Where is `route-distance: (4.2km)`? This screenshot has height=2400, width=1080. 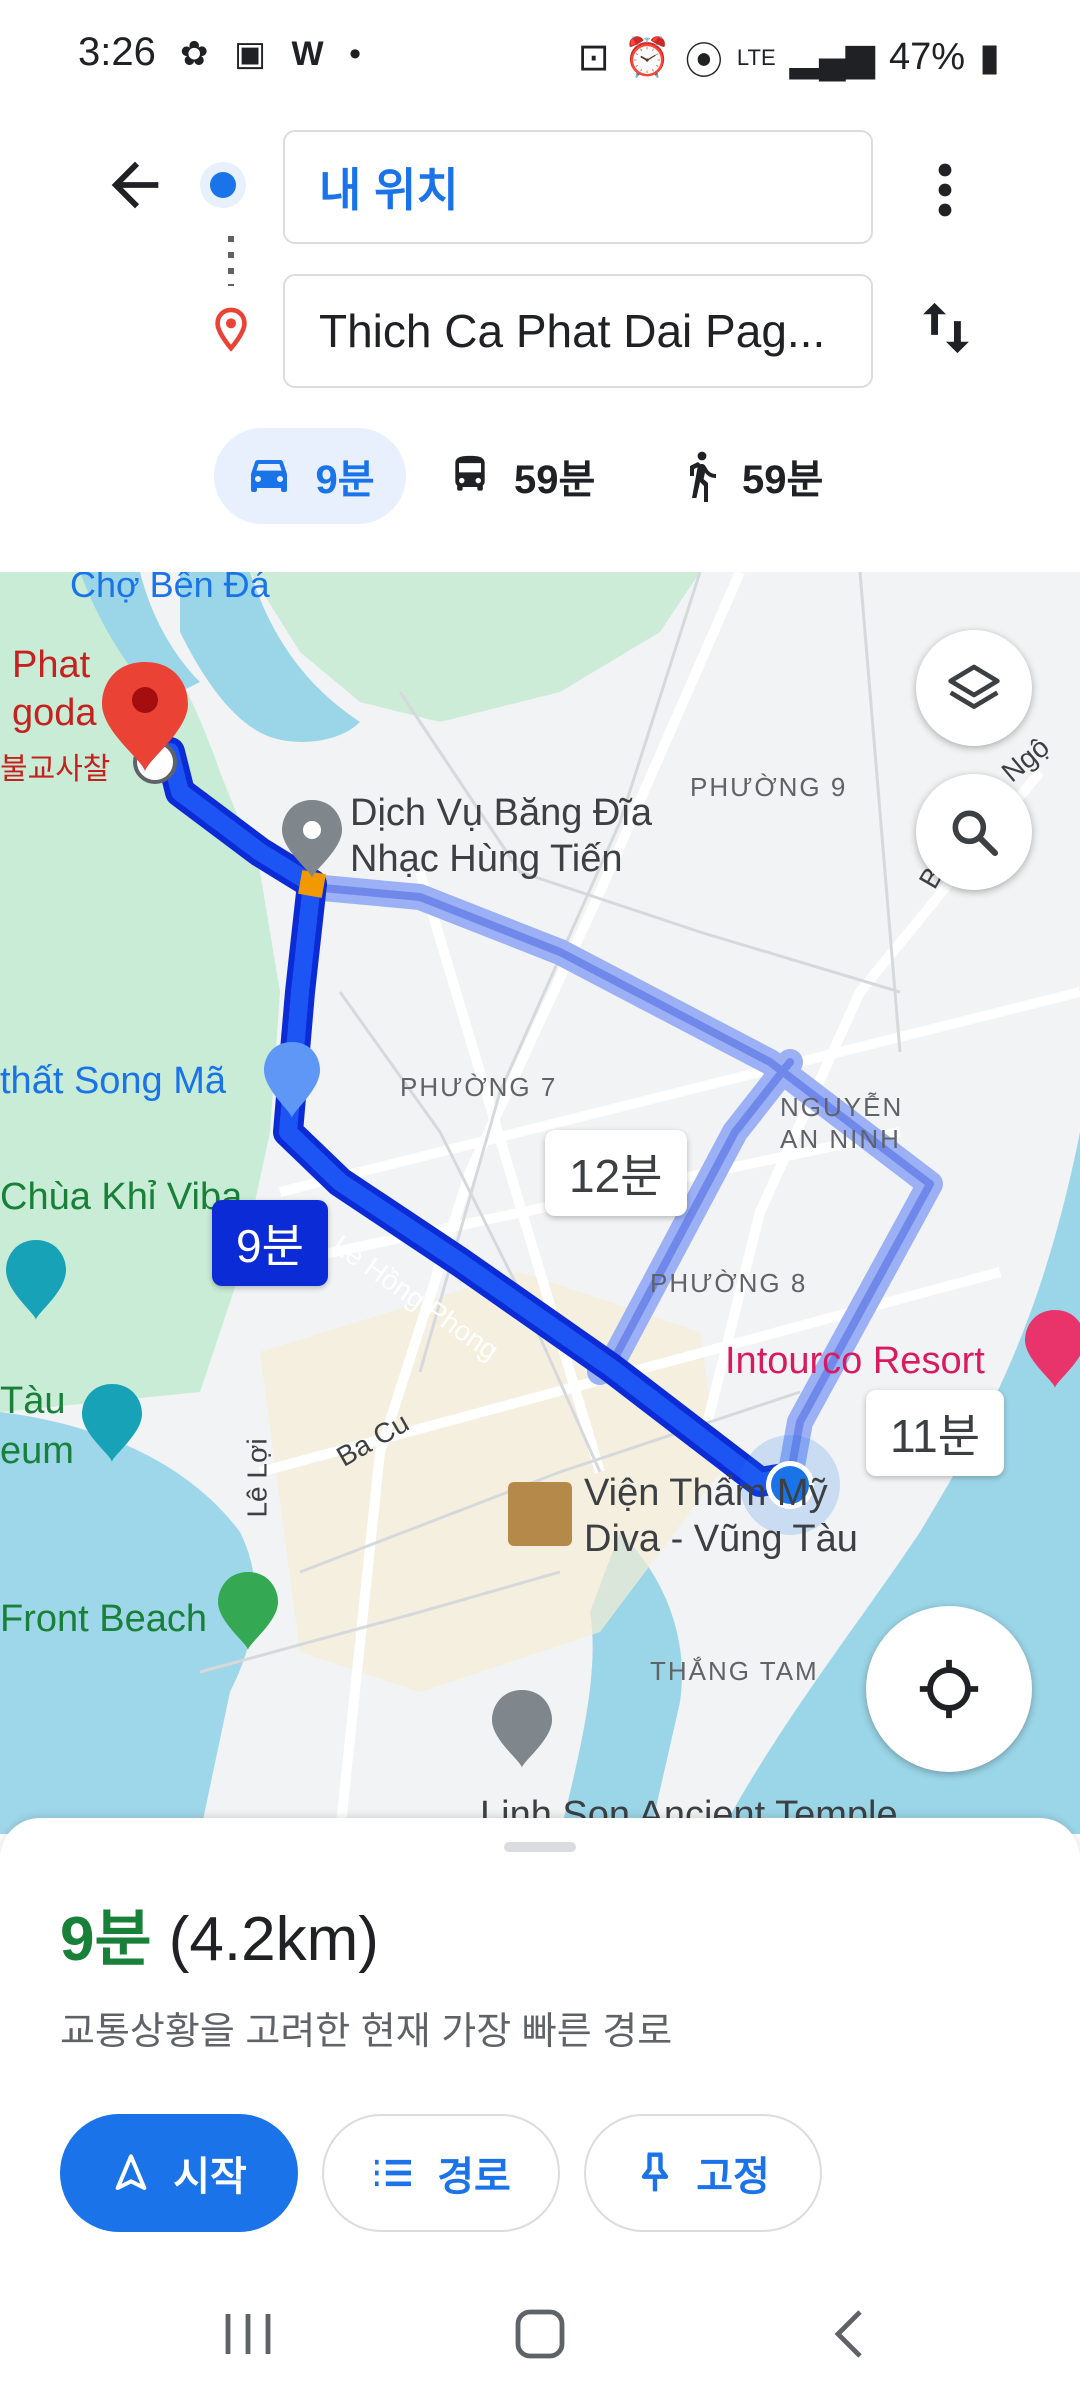 route-distance: (4.2km) is located at coordinates (273, 1939).